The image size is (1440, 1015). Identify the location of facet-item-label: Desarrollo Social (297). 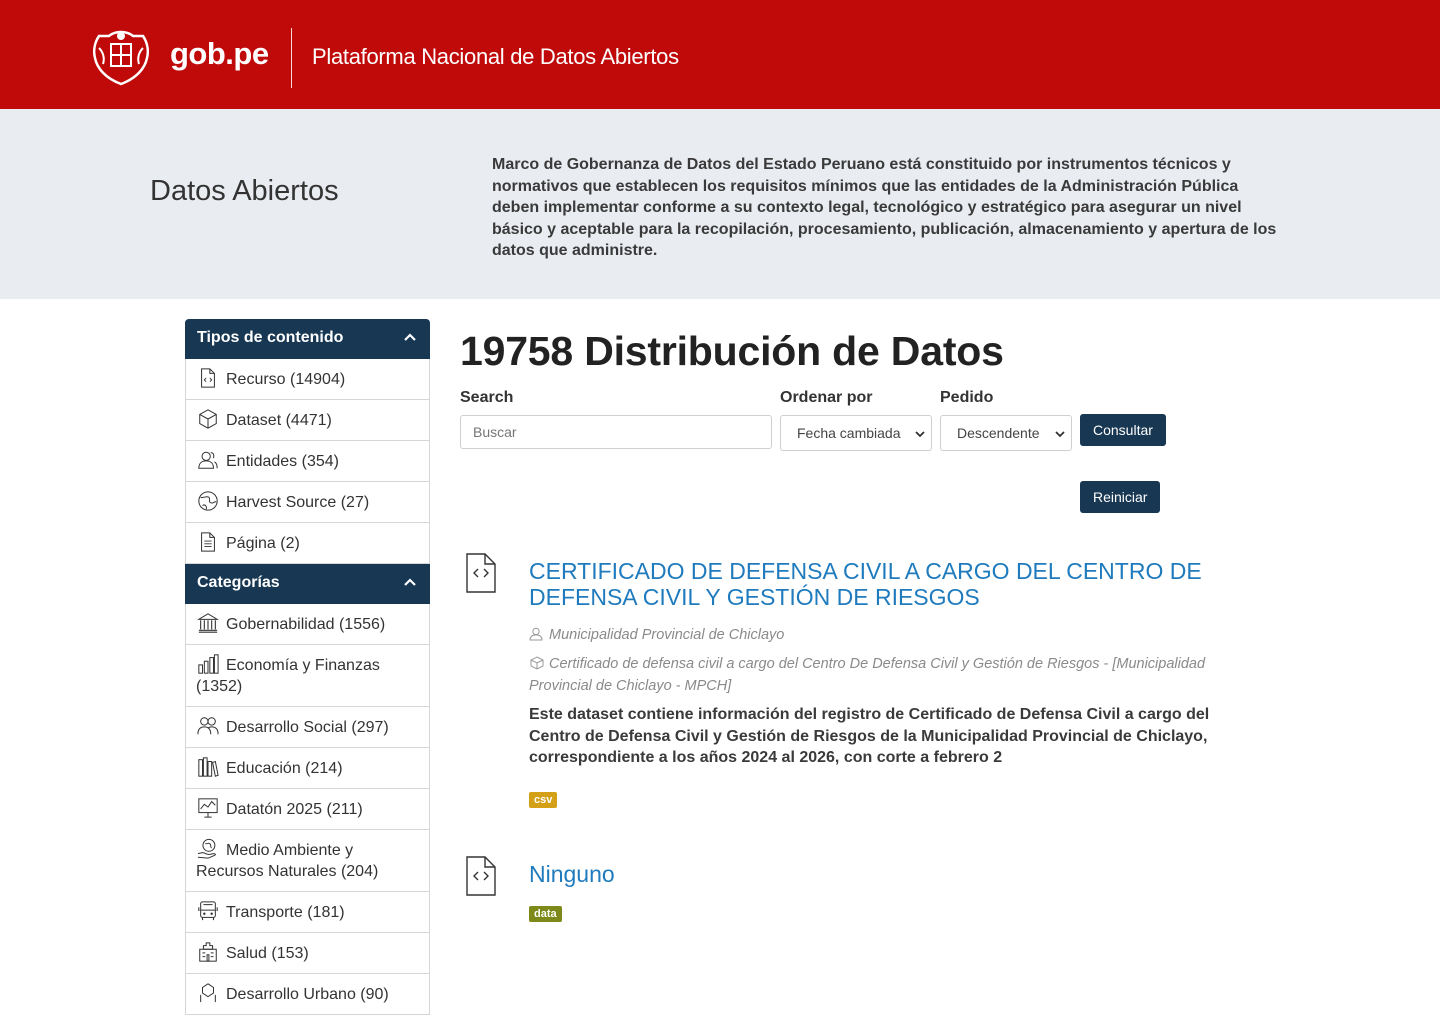
(307, 727).